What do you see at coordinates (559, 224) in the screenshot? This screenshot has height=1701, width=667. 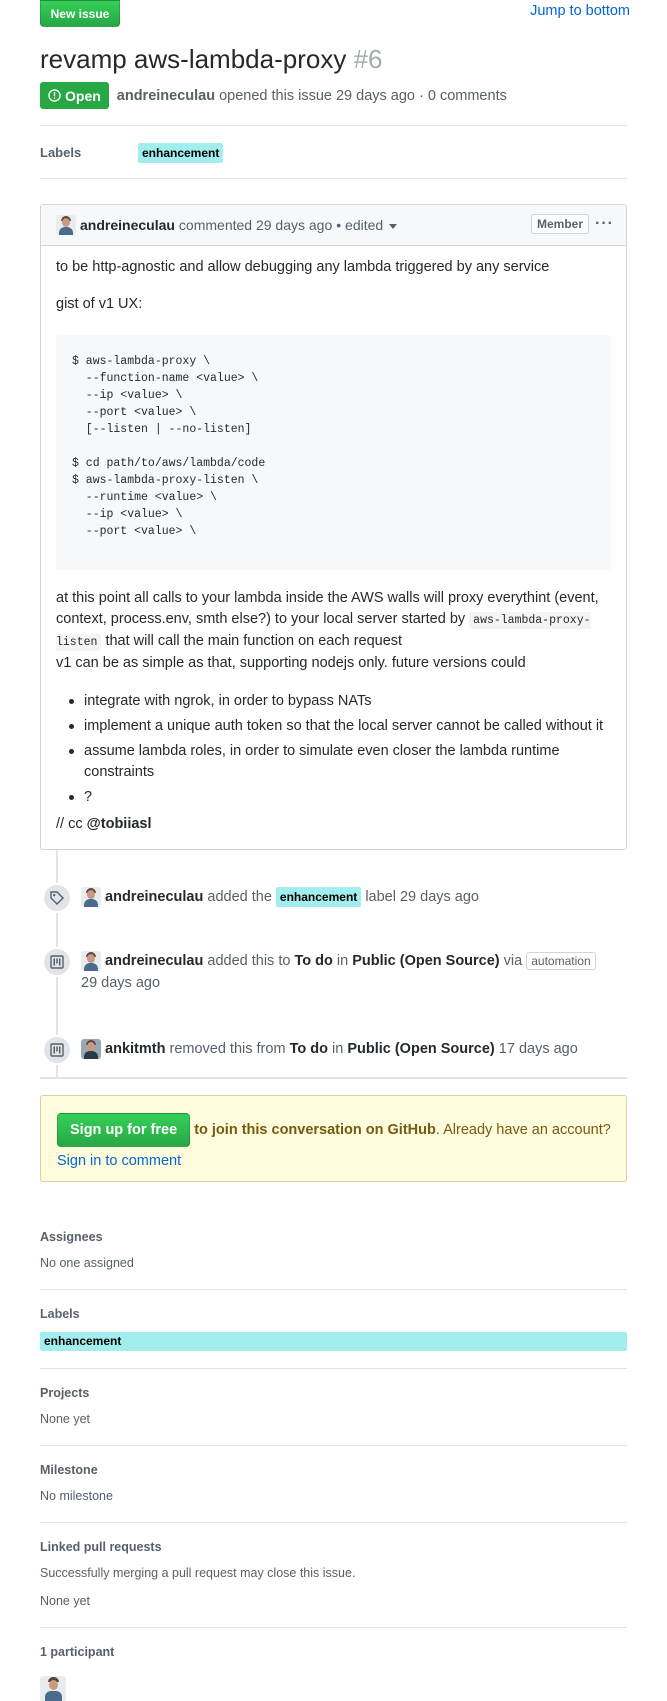 I see `member-badge: Member` at bounding box center [559, 224].